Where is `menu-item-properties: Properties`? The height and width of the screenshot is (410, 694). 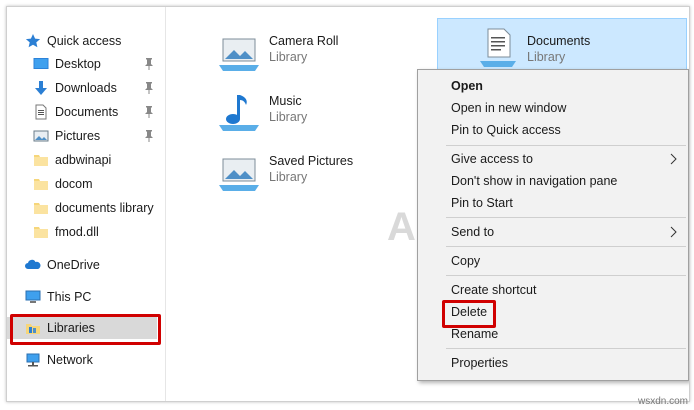
menu-item-properties: Properties is located at coordinates (553, 363).